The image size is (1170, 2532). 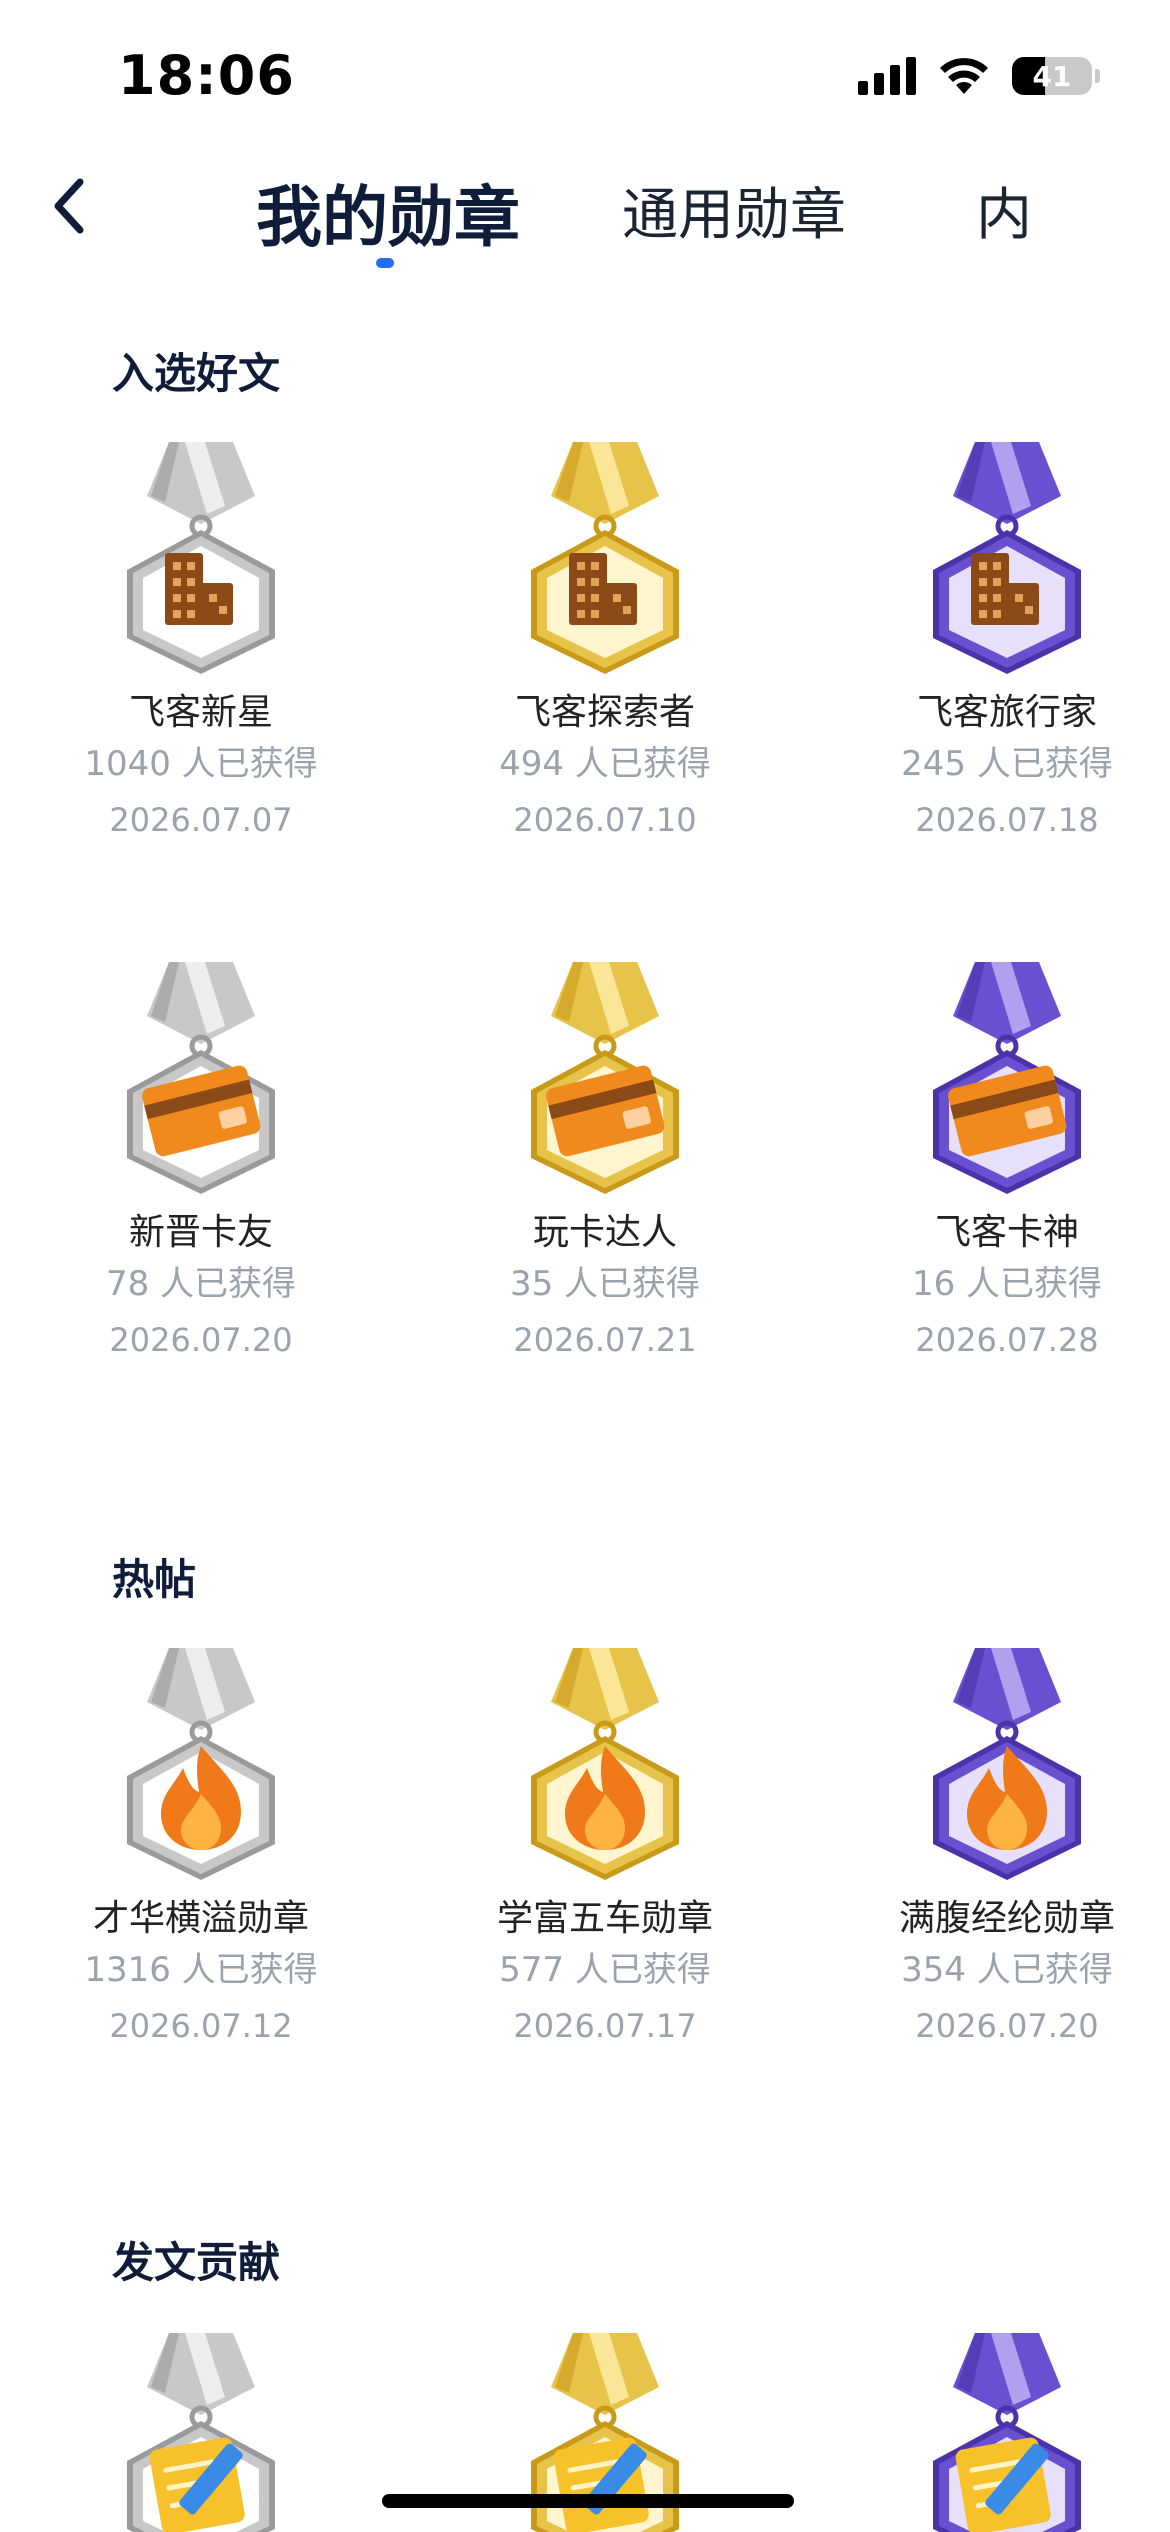 What do you see at coordinates (388, 212) in the screenshot?
I see `tab-my-badges: 我的勋章` at bounding box center [388, 212].